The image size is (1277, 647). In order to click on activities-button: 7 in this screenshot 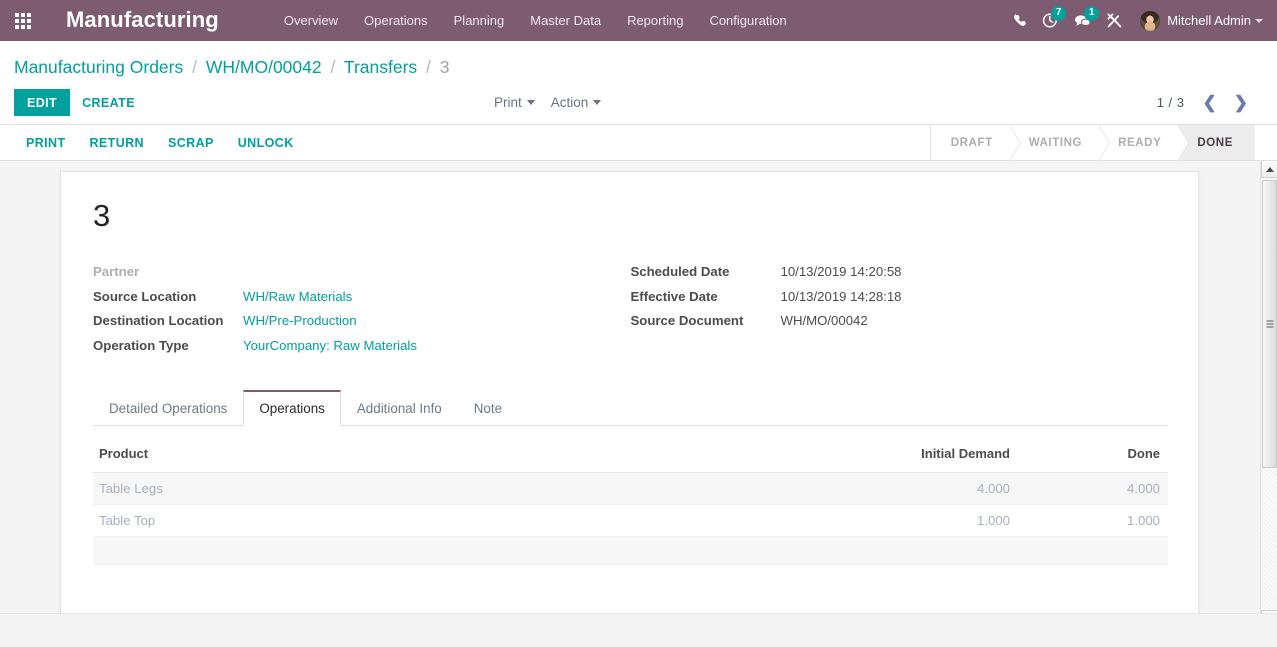, I will do `click(1051, 20)`.